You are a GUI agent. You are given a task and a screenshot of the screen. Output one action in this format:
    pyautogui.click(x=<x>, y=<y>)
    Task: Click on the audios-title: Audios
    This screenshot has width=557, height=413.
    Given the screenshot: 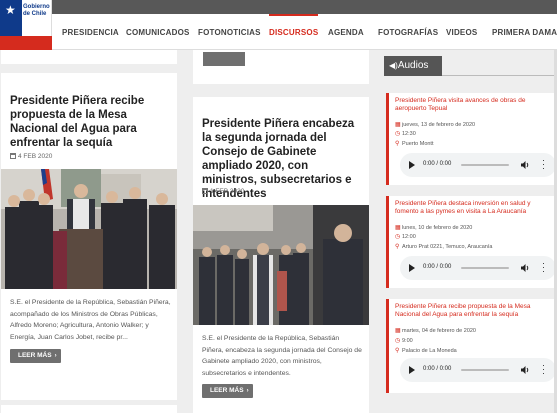 What is the action you would take?
    pyautogui.click(x=413, y=65)
    